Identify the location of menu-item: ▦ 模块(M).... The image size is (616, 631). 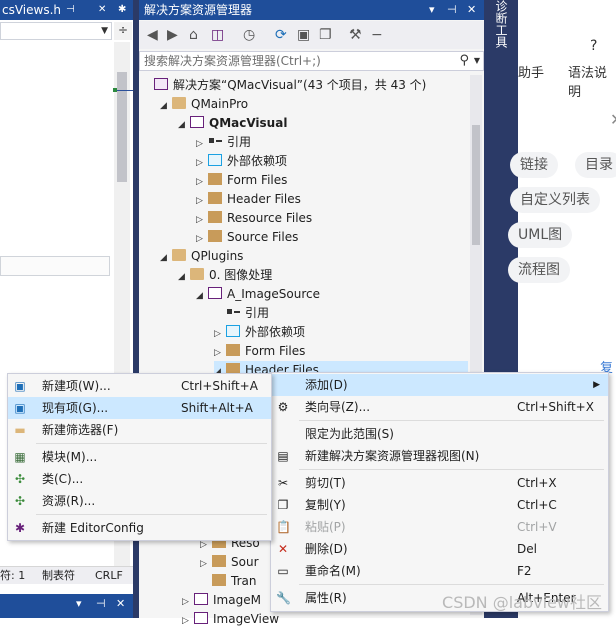
(139, 457).